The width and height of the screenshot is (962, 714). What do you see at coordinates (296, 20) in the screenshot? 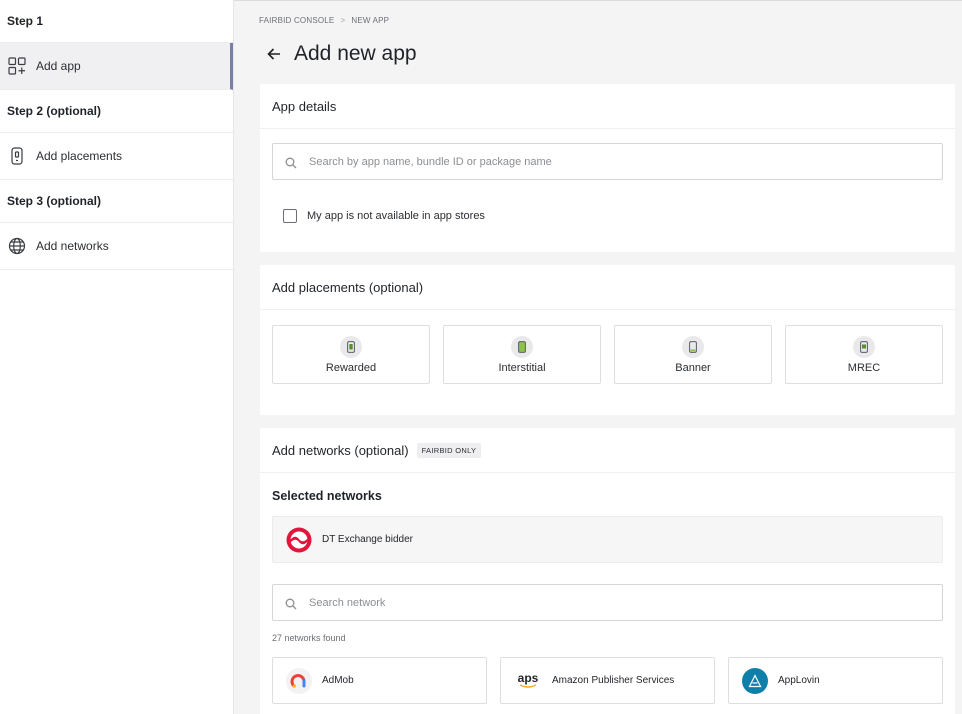
I see `breadcrumb-root: FAIRBID CONSOLE` at bounding box center [296, 20].